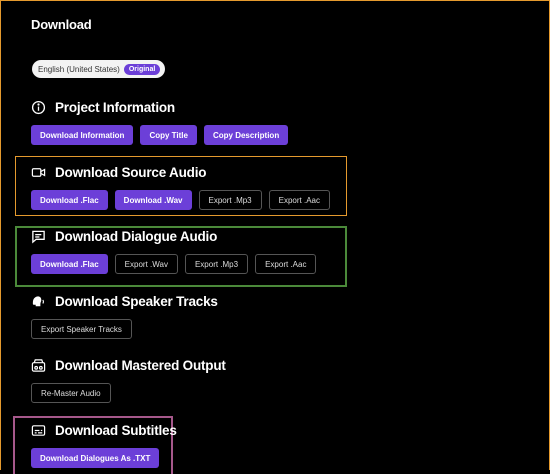 The height and width of the screenshot is (474, 550). I want to click on radio-icon, so click(38, 365).